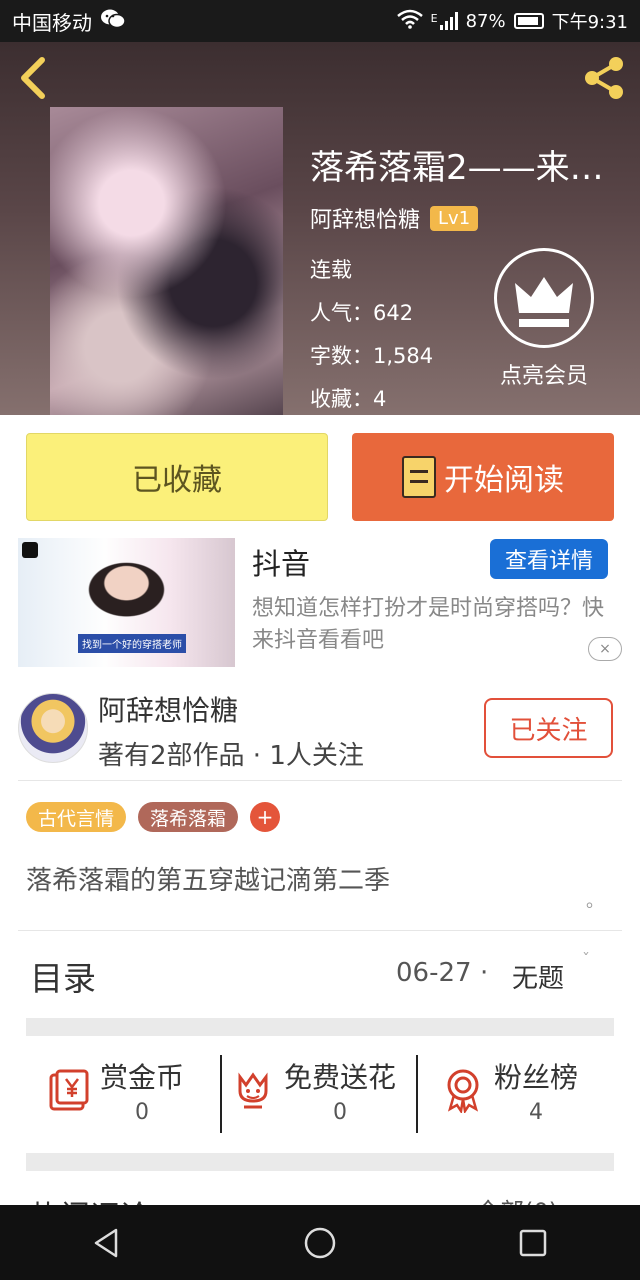 The height and width of the screenshot is (1280, 640). I want to click on reward-coins-button: 赏金币 0, so click(114, 1090).